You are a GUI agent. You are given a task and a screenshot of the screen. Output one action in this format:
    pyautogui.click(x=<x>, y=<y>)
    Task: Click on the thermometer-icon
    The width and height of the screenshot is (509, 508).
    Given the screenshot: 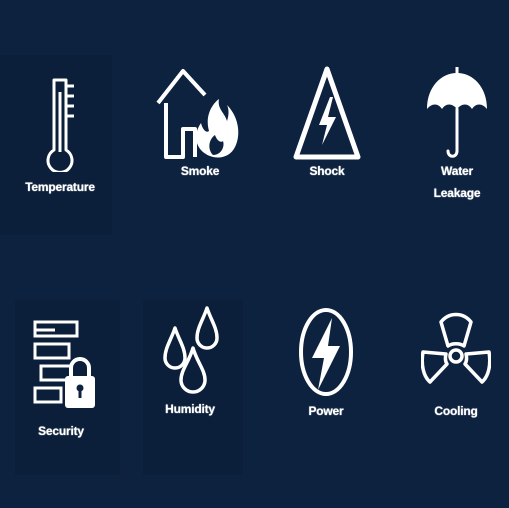 What is the action you would take?
    pyautogui.click(x=60, y=125)
    